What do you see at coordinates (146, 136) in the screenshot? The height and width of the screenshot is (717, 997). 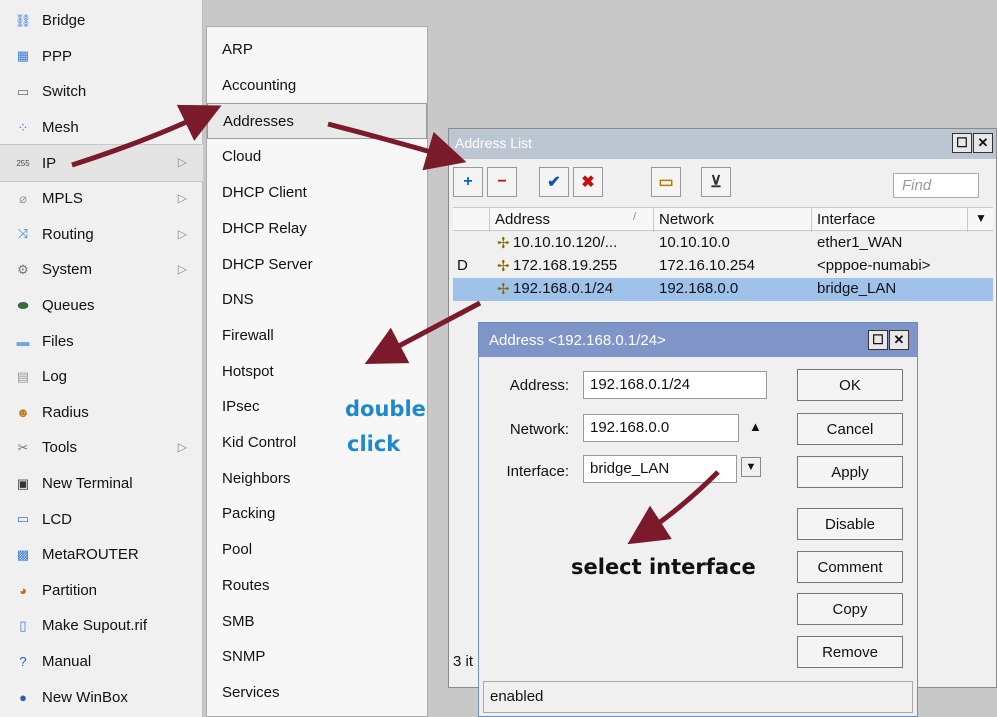 I see `arrow-ip-to-addresses` at bounding box center [146, 136].